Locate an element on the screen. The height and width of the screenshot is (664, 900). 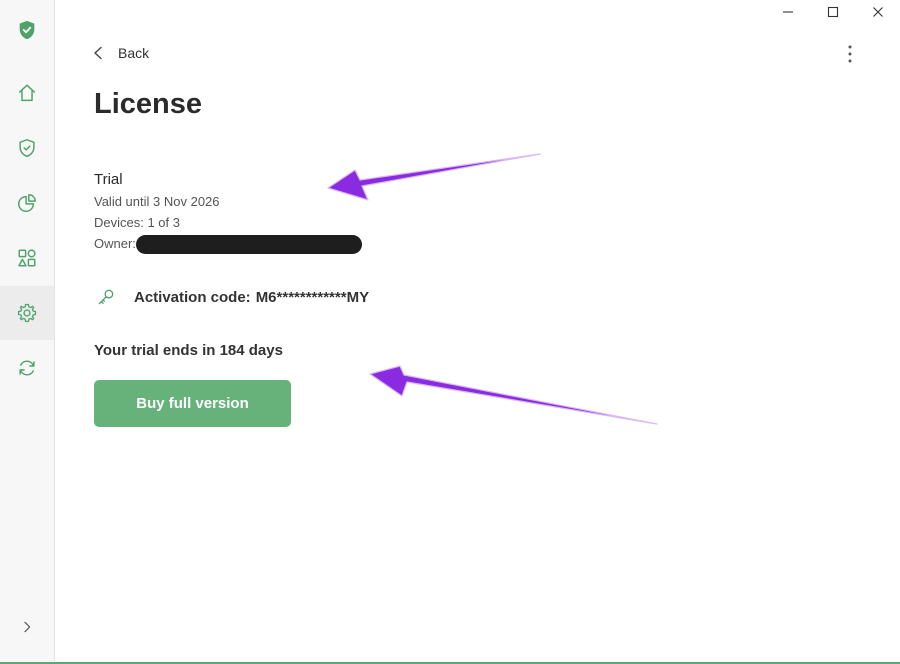
buy-full-version-button: Buy full version is located at coordinates (192, 403).